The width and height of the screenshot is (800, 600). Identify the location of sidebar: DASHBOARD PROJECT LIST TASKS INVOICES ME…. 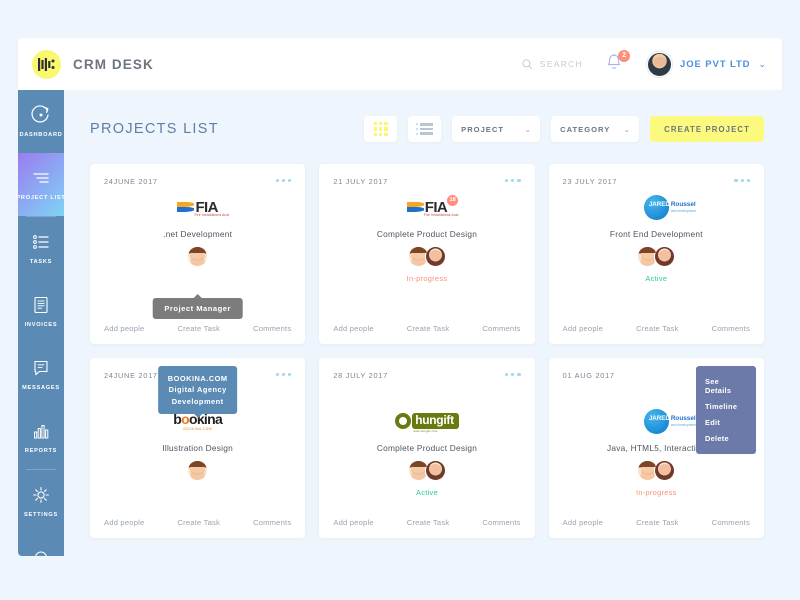
(41, 323).